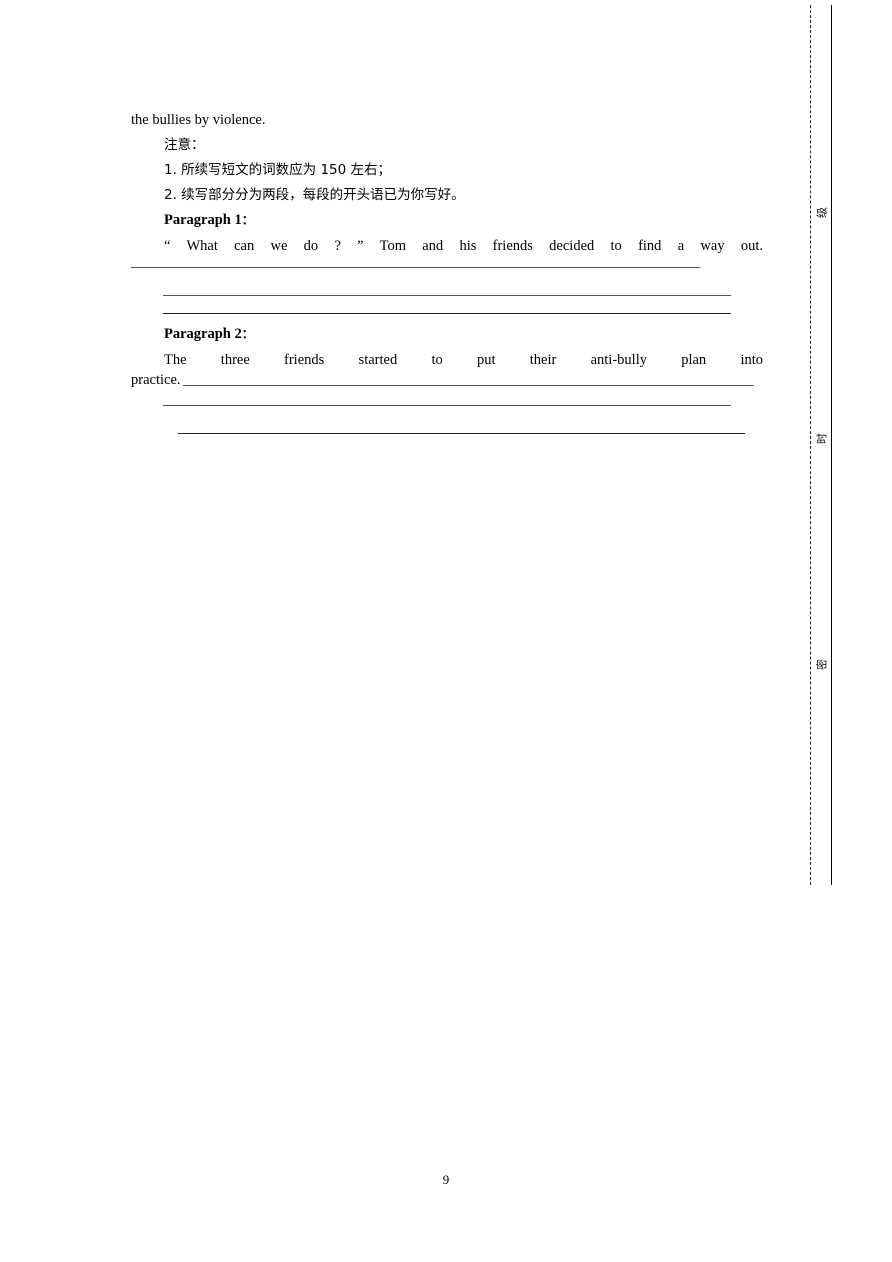 Image resolution: width=892 pixels, height=1262 pixels. I want to click on paragraph-2-continuation-word: practice., so click(156, 380).